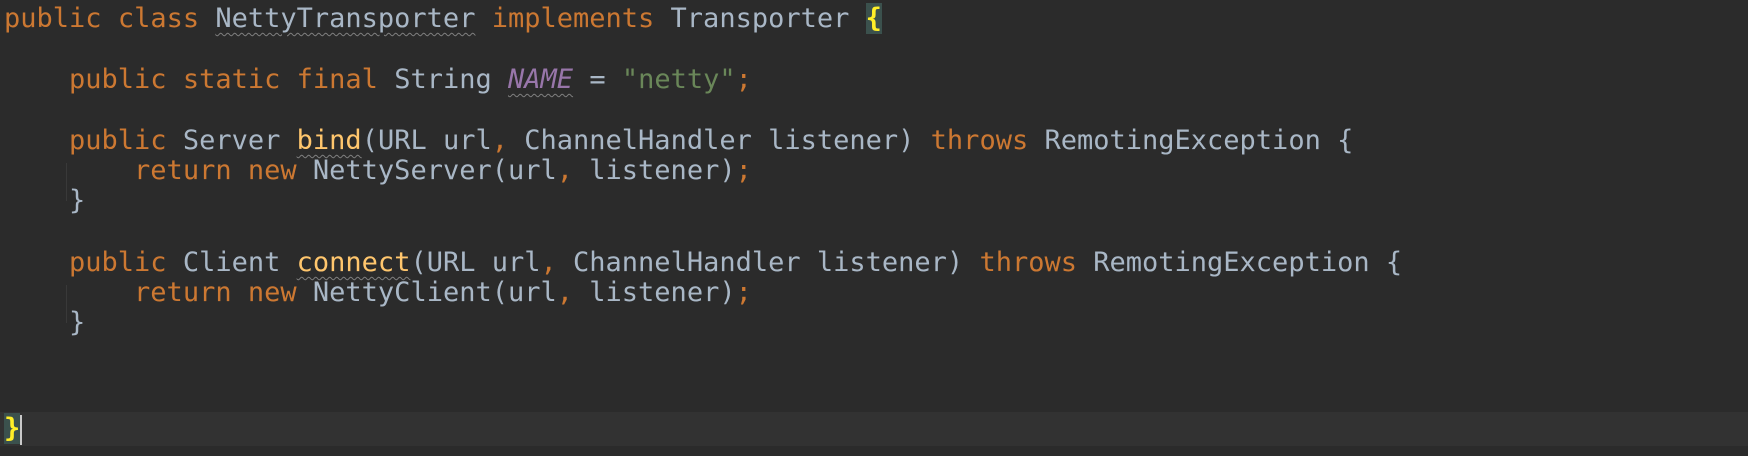  What do you see at coordinates (760, 18) in the screenshot?
I see `interface-name: Transporter` at bounding box center [760, 18].